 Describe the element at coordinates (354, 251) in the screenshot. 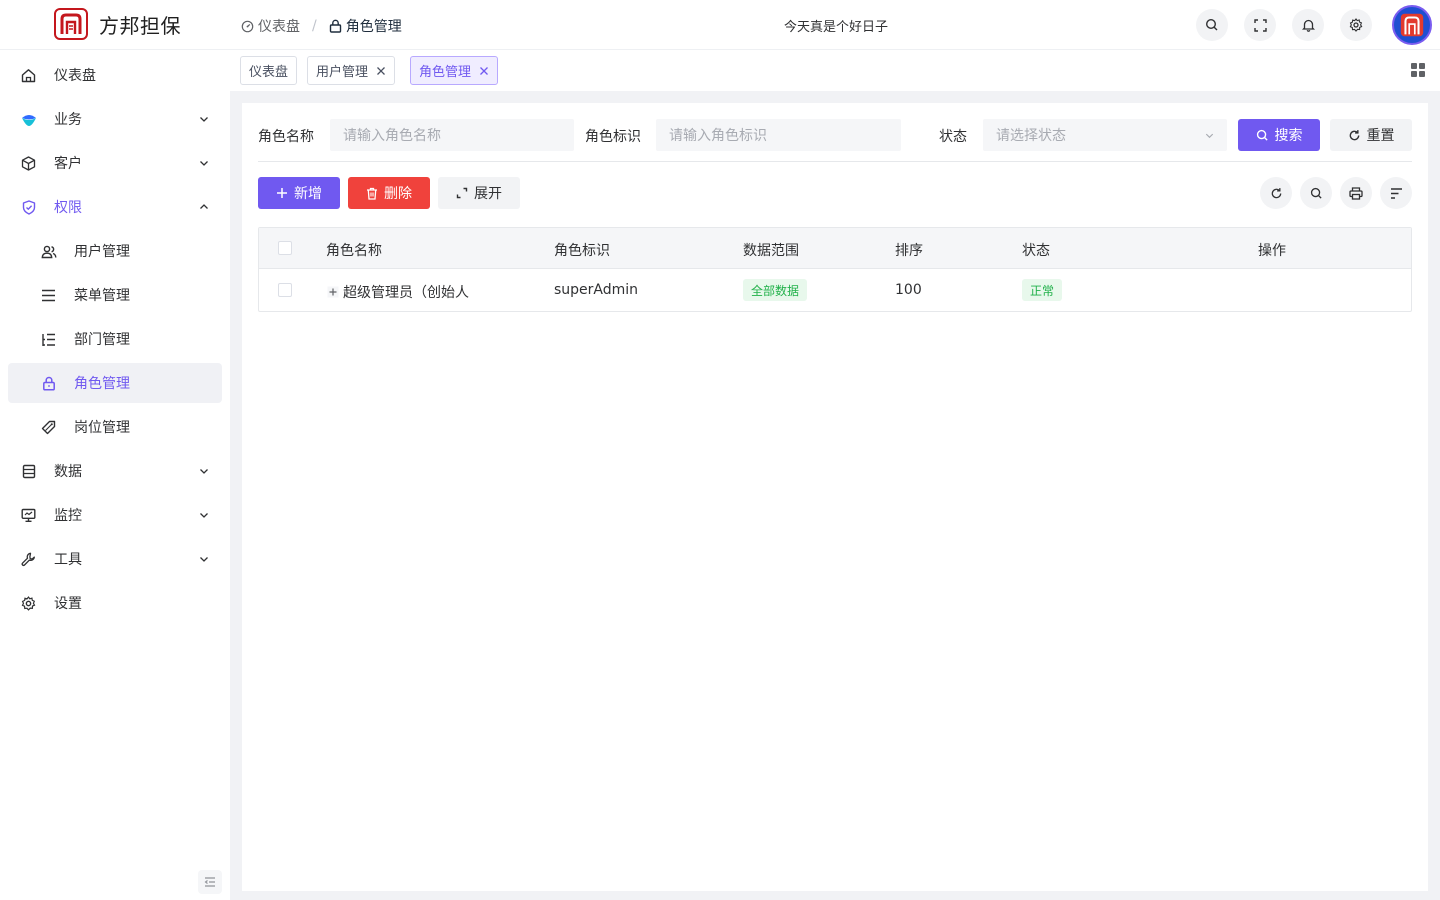

I see `column-header-role-name: 角色名称` at that location.